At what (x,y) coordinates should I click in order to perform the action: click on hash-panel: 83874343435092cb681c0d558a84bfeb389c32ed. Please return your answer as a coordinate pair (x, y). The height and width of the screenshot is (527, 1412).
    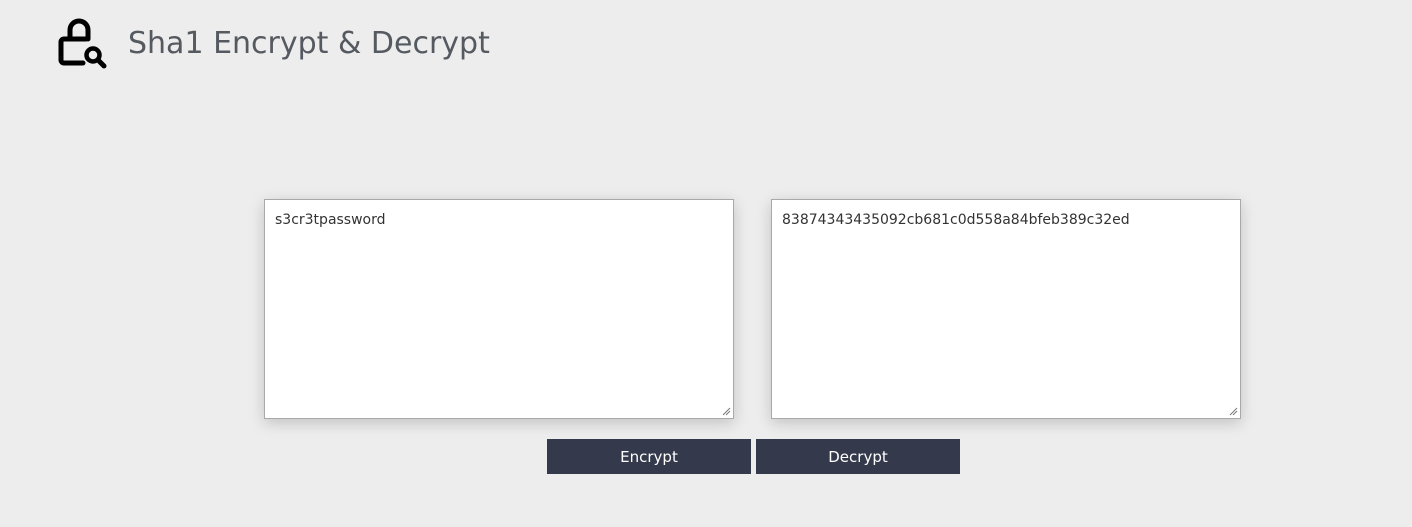
    Looking at the image, I should click on (1006, 309).